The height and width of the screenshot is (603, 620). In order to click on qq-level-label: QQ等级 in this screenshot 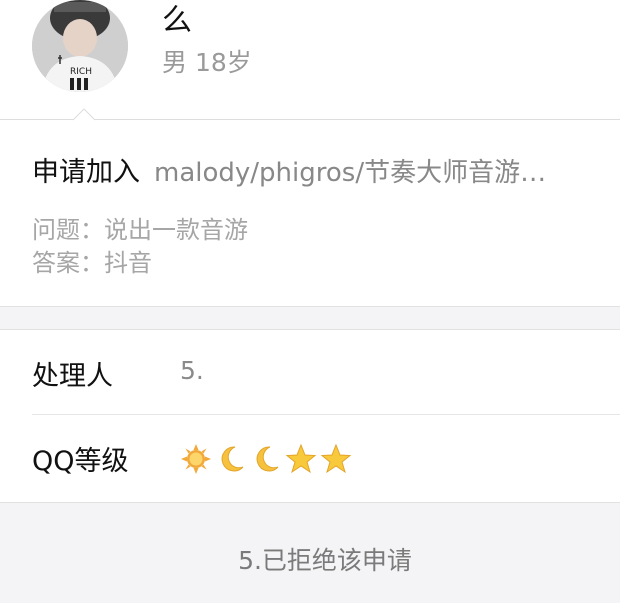, I will do `click(80, 461)`.